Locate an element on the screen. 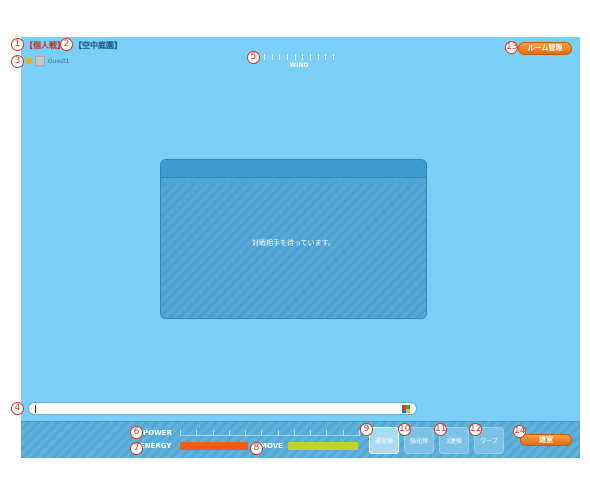  normal-shot-button: 通常弾 is located at coordinates (384, 440).